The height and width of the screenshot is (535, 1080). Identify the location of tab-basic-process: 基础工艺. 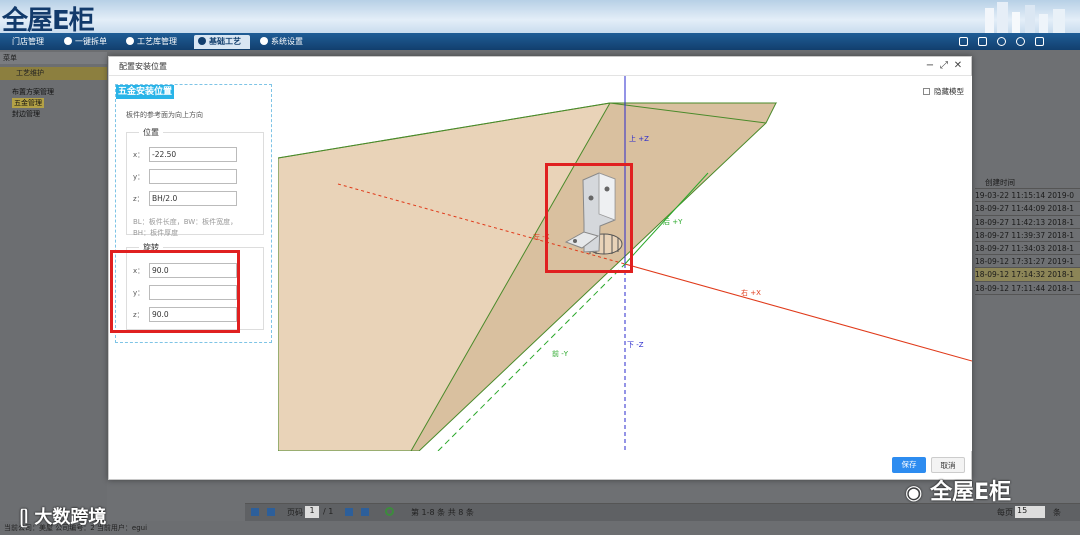
(222, 42).